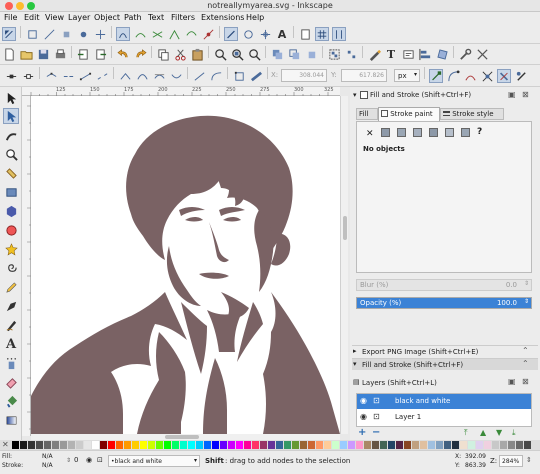 The height and width of the screenshot is (474, 540). What do you see at coordinates (89, 460) in the screenshot?
I see `eye-icon: ◉` at bounding box center [89, 460].